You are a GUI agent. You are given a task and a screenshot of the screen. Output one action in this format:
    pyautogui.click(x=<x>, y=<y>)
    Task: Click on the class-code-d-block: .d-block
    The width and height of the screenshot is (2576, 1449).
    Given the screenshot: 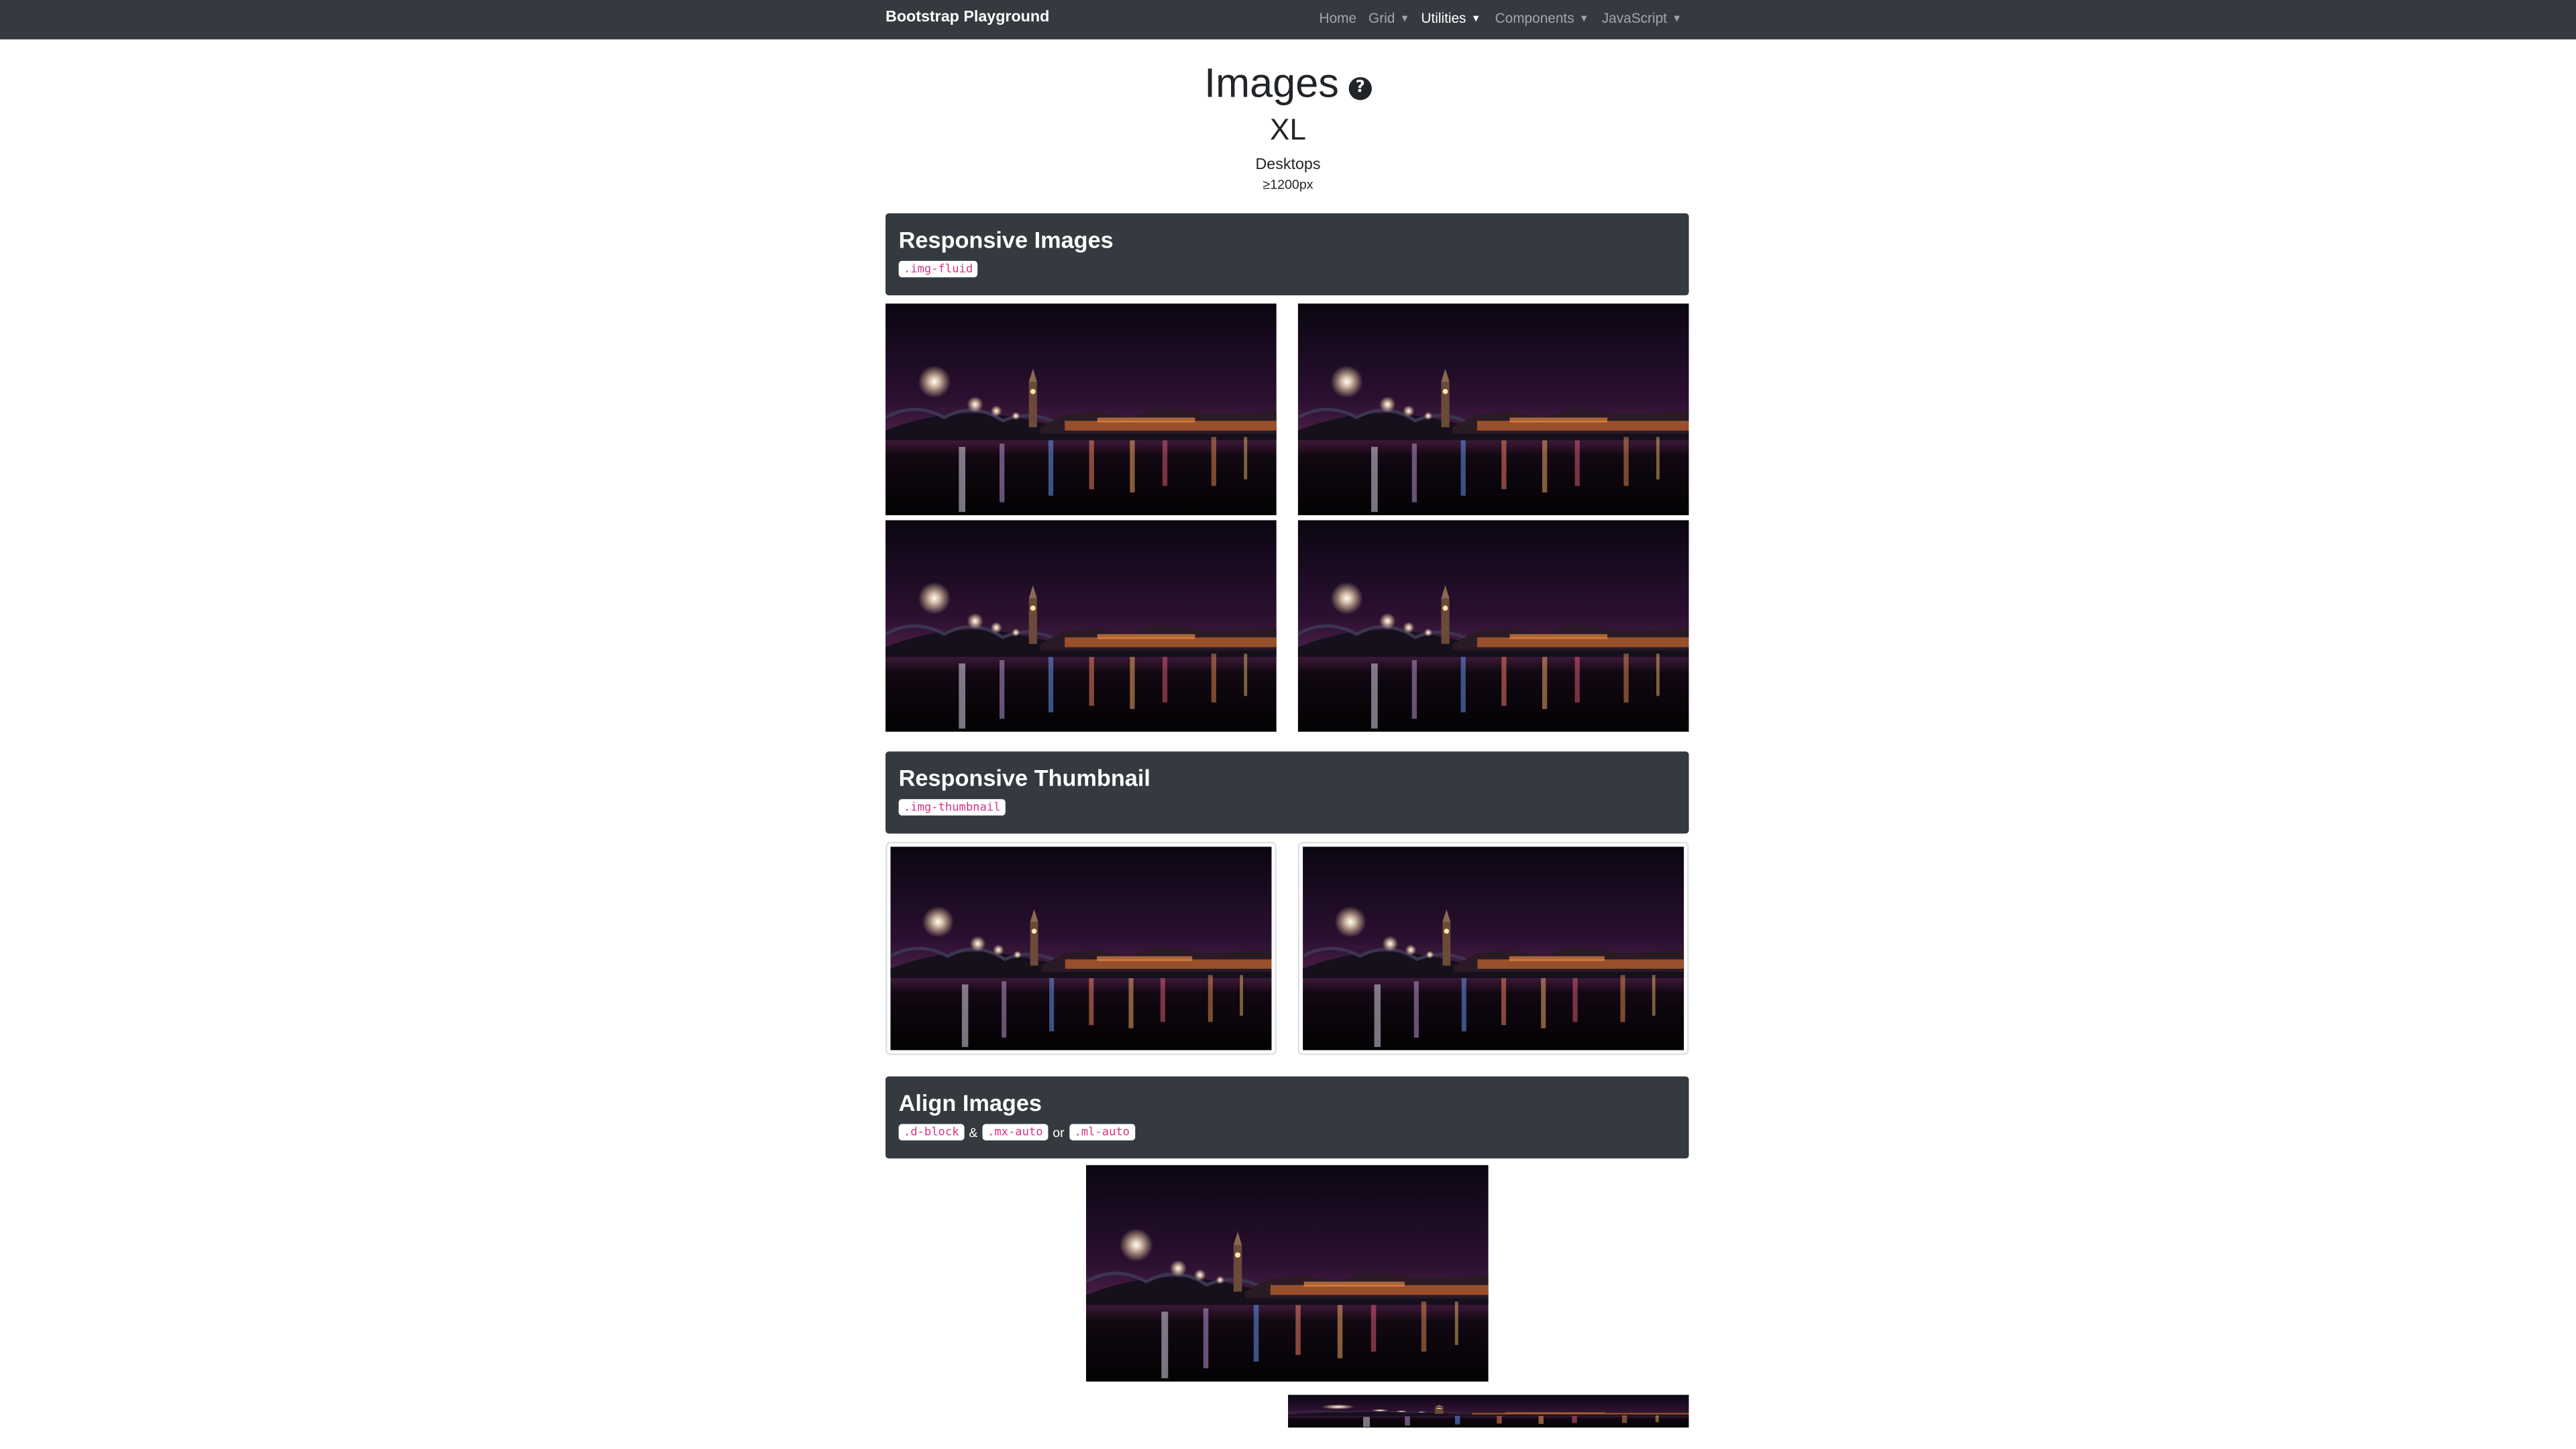 What is the action you would take?
    pyautogui.click(x=931, y=1132)
    